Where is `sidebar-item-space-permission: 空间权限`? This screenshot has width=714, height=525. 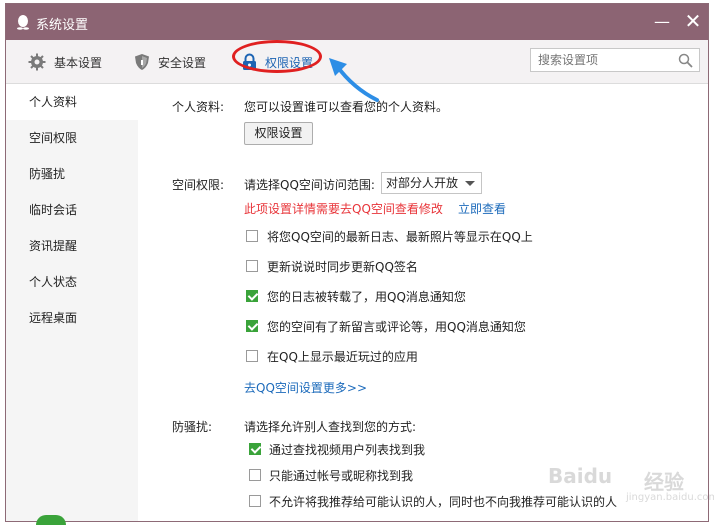
sidebar-item-space-permission: 空间权限 is located at coordinates (72, 138).